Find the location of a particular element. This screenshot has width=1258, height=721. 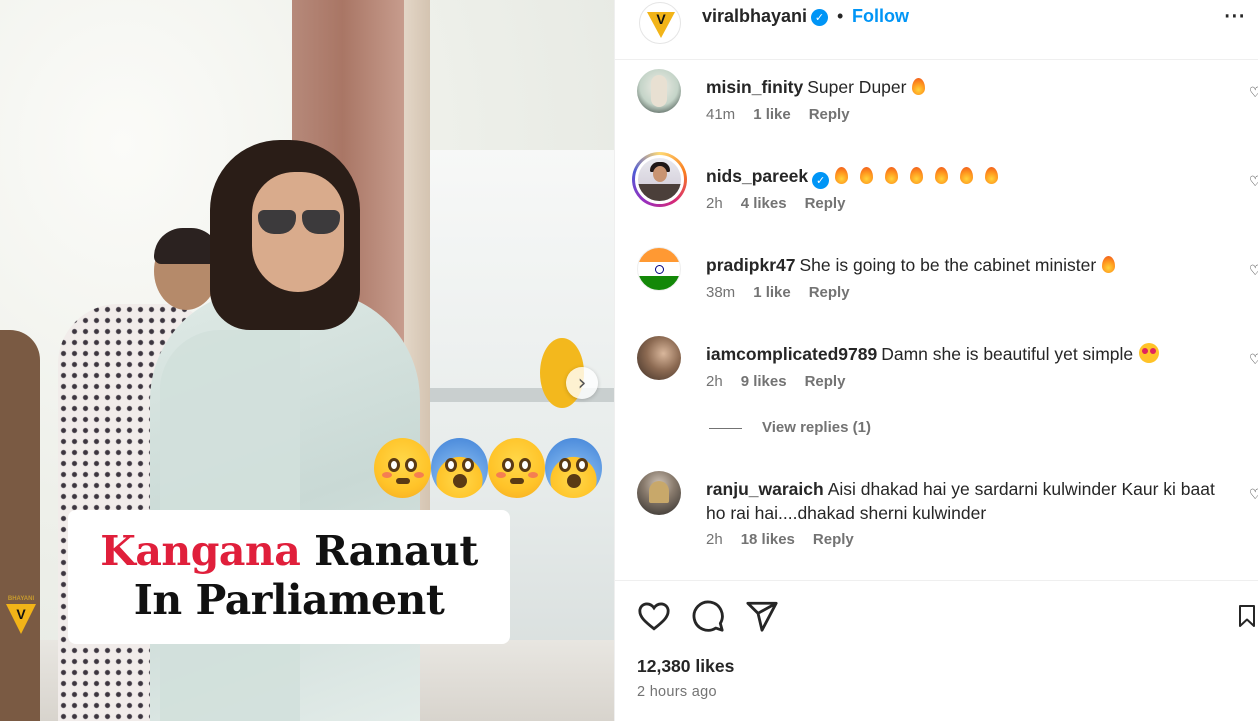

comment-meta: 2h 9 likes Reply is located at coordinates (784, 381).